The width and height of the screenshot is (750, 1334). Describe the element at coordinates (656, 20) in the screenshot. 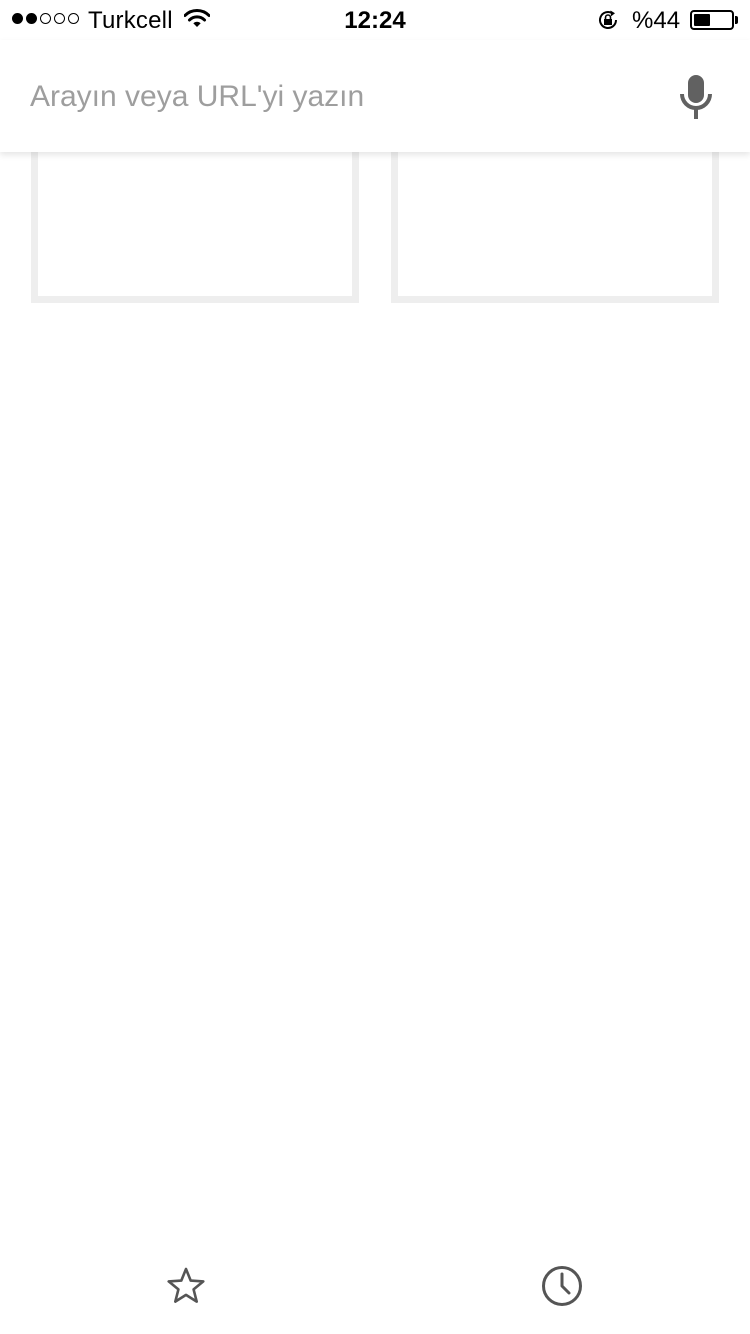

I see `battery-percentage: %44` at that location.